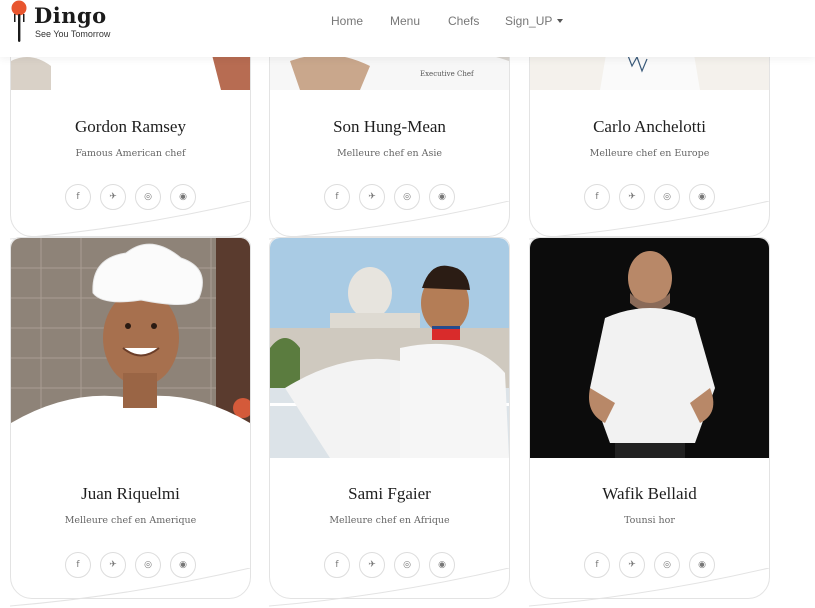  Describe the element at coordinates (130, 520) in the screenshot. I see `chef-role: Melleure chef en Amerique` at that location.